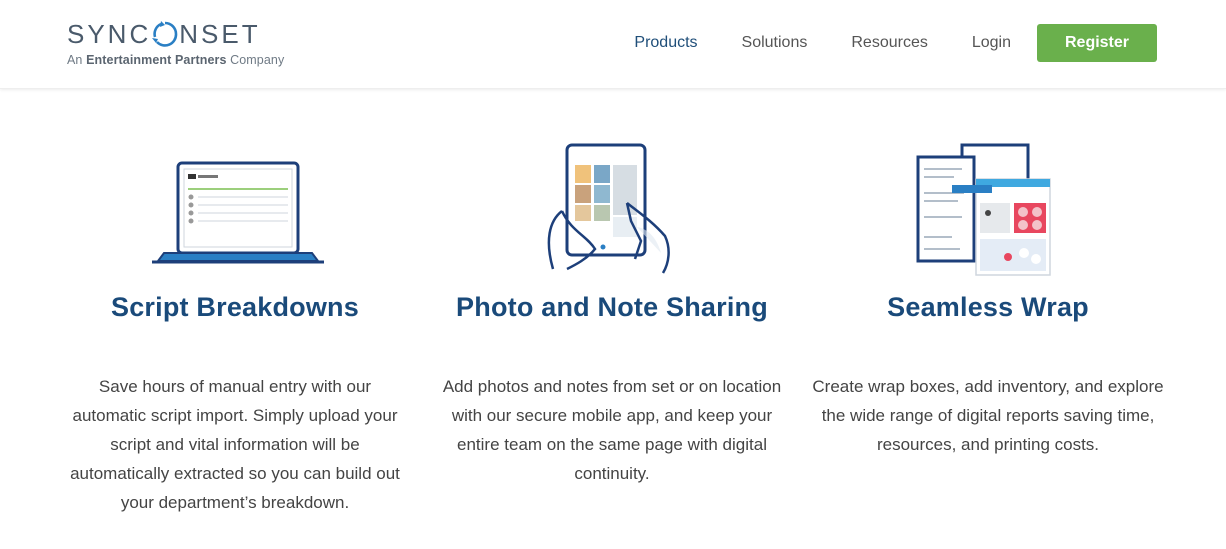 The image size is (1226, 549). I want to click on nav-products: Products, so click(665, 43).